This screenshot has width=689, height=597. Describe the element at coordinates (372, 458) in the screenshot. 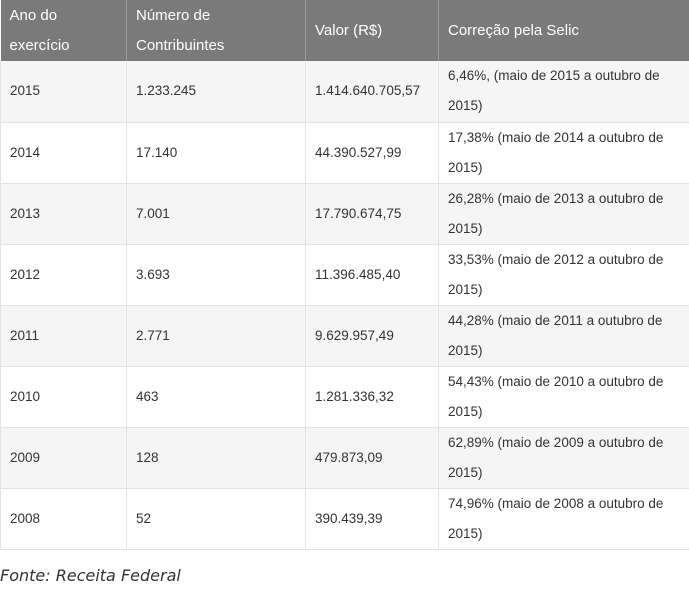

I see `cell-value: 479.873,09` at that location.